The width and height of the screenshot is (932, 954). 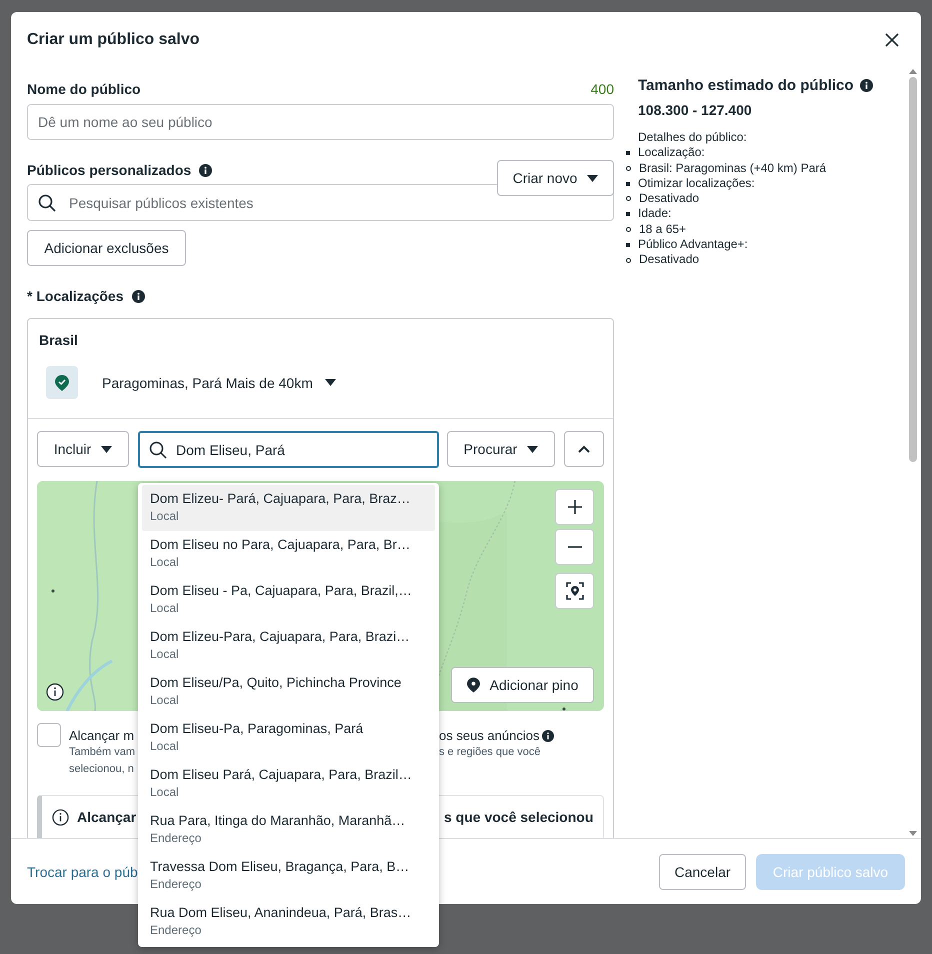 What do you see at coordinates (82, 872) in the screenshot?
I see `switch-link: Trocar para o púb` at bounding box center [82, 872].